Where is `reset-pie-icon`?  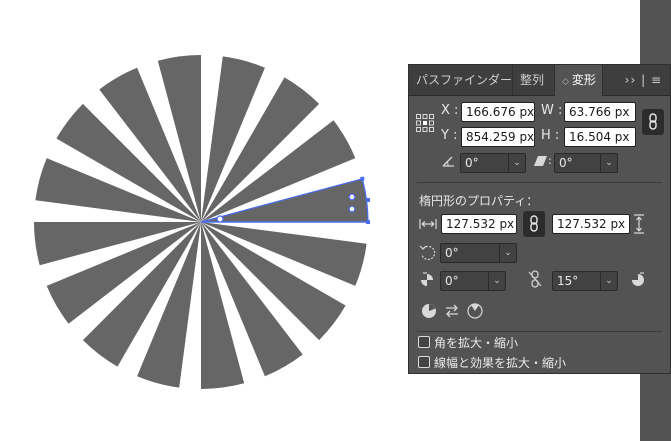 reset-pie-icon is located at coordinates (475, 311).